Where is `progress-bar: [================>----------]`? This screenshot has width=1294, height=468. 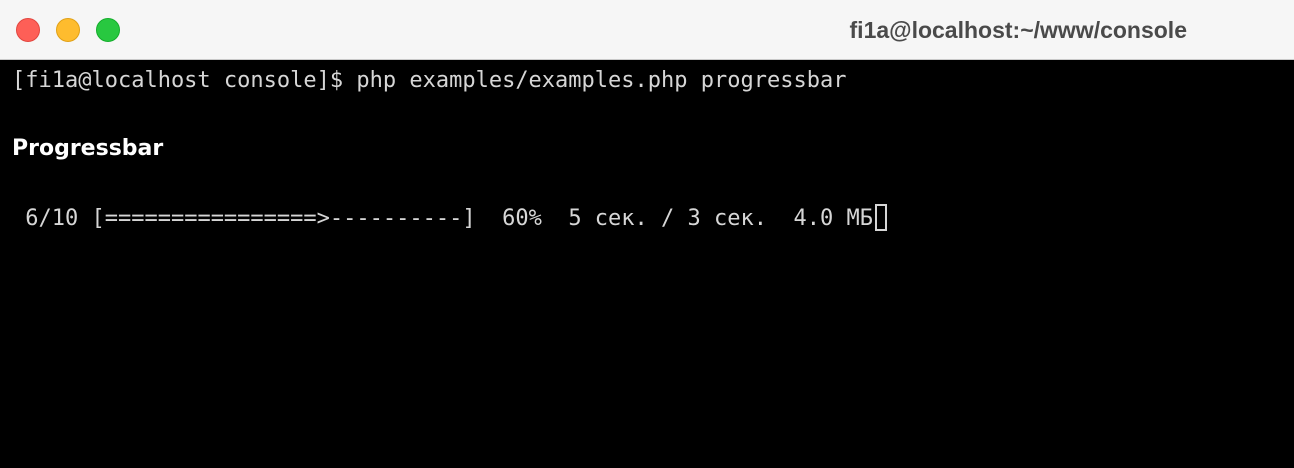
progress-bar: [================>----------] is located at coordinates (283, 218).